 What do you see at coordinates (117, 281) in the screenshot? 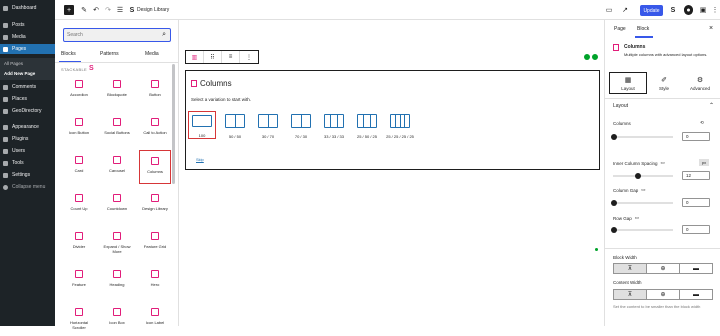
I see `block-item-heading: Heading` at bounding box center [117, 281].